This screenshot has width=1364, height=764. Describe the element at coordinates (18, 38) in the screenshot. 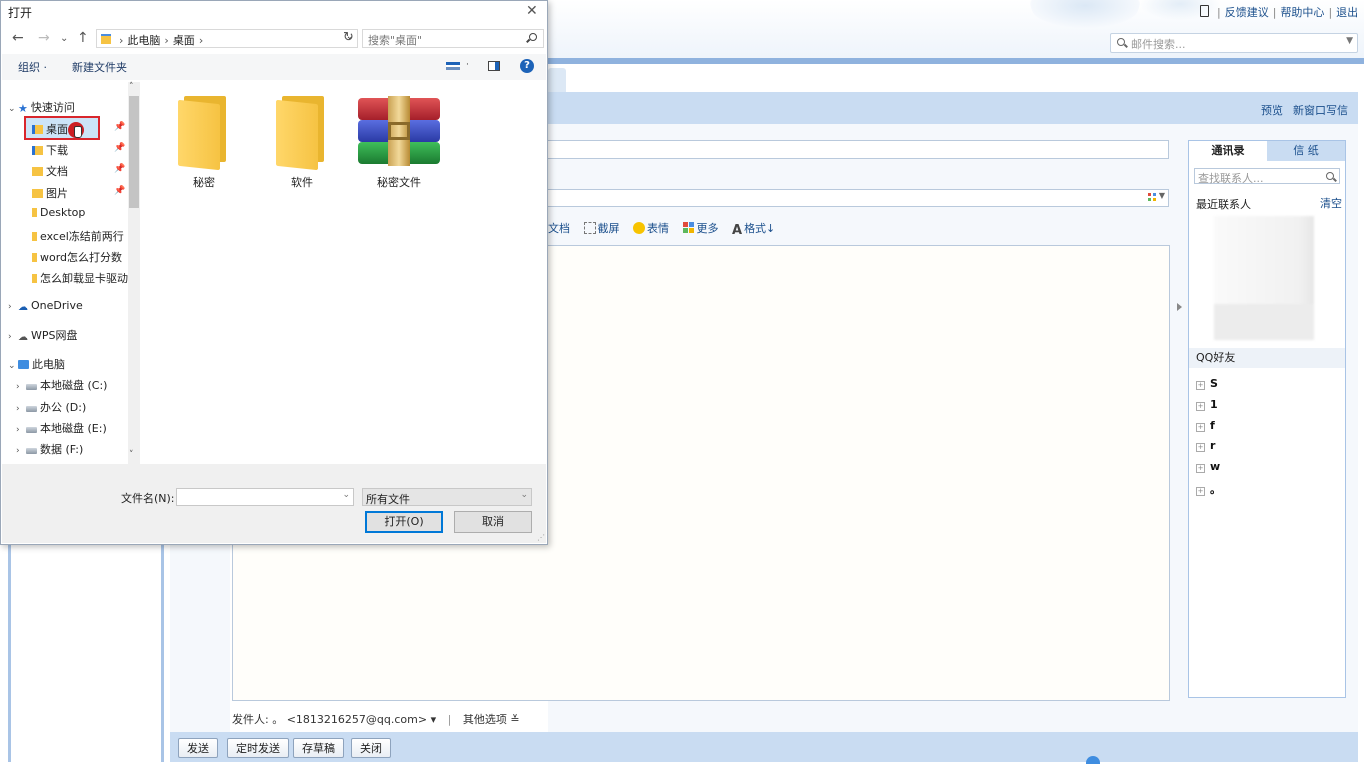

I see `back-icon: ←` at that location.